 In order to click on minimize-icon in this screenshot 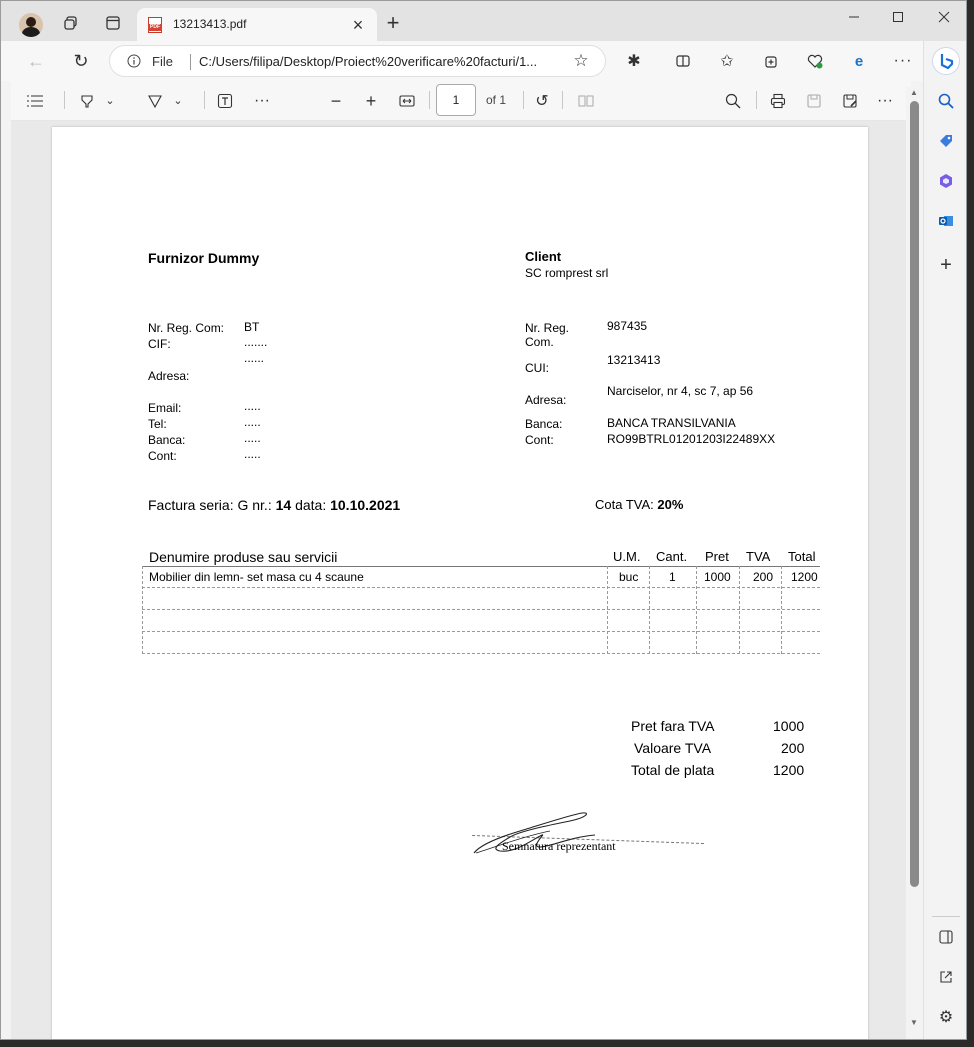, I will do `click(854, 17)`.